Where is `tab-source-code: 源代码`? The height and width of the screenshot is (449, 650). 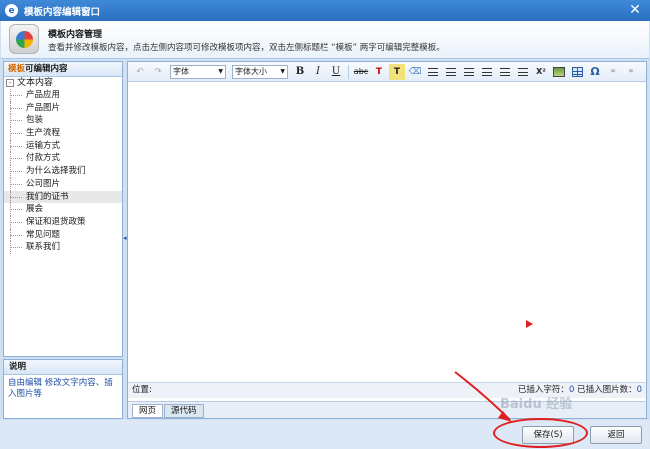
tab-source-code: 源代码 is located at coordinates (184, 411).